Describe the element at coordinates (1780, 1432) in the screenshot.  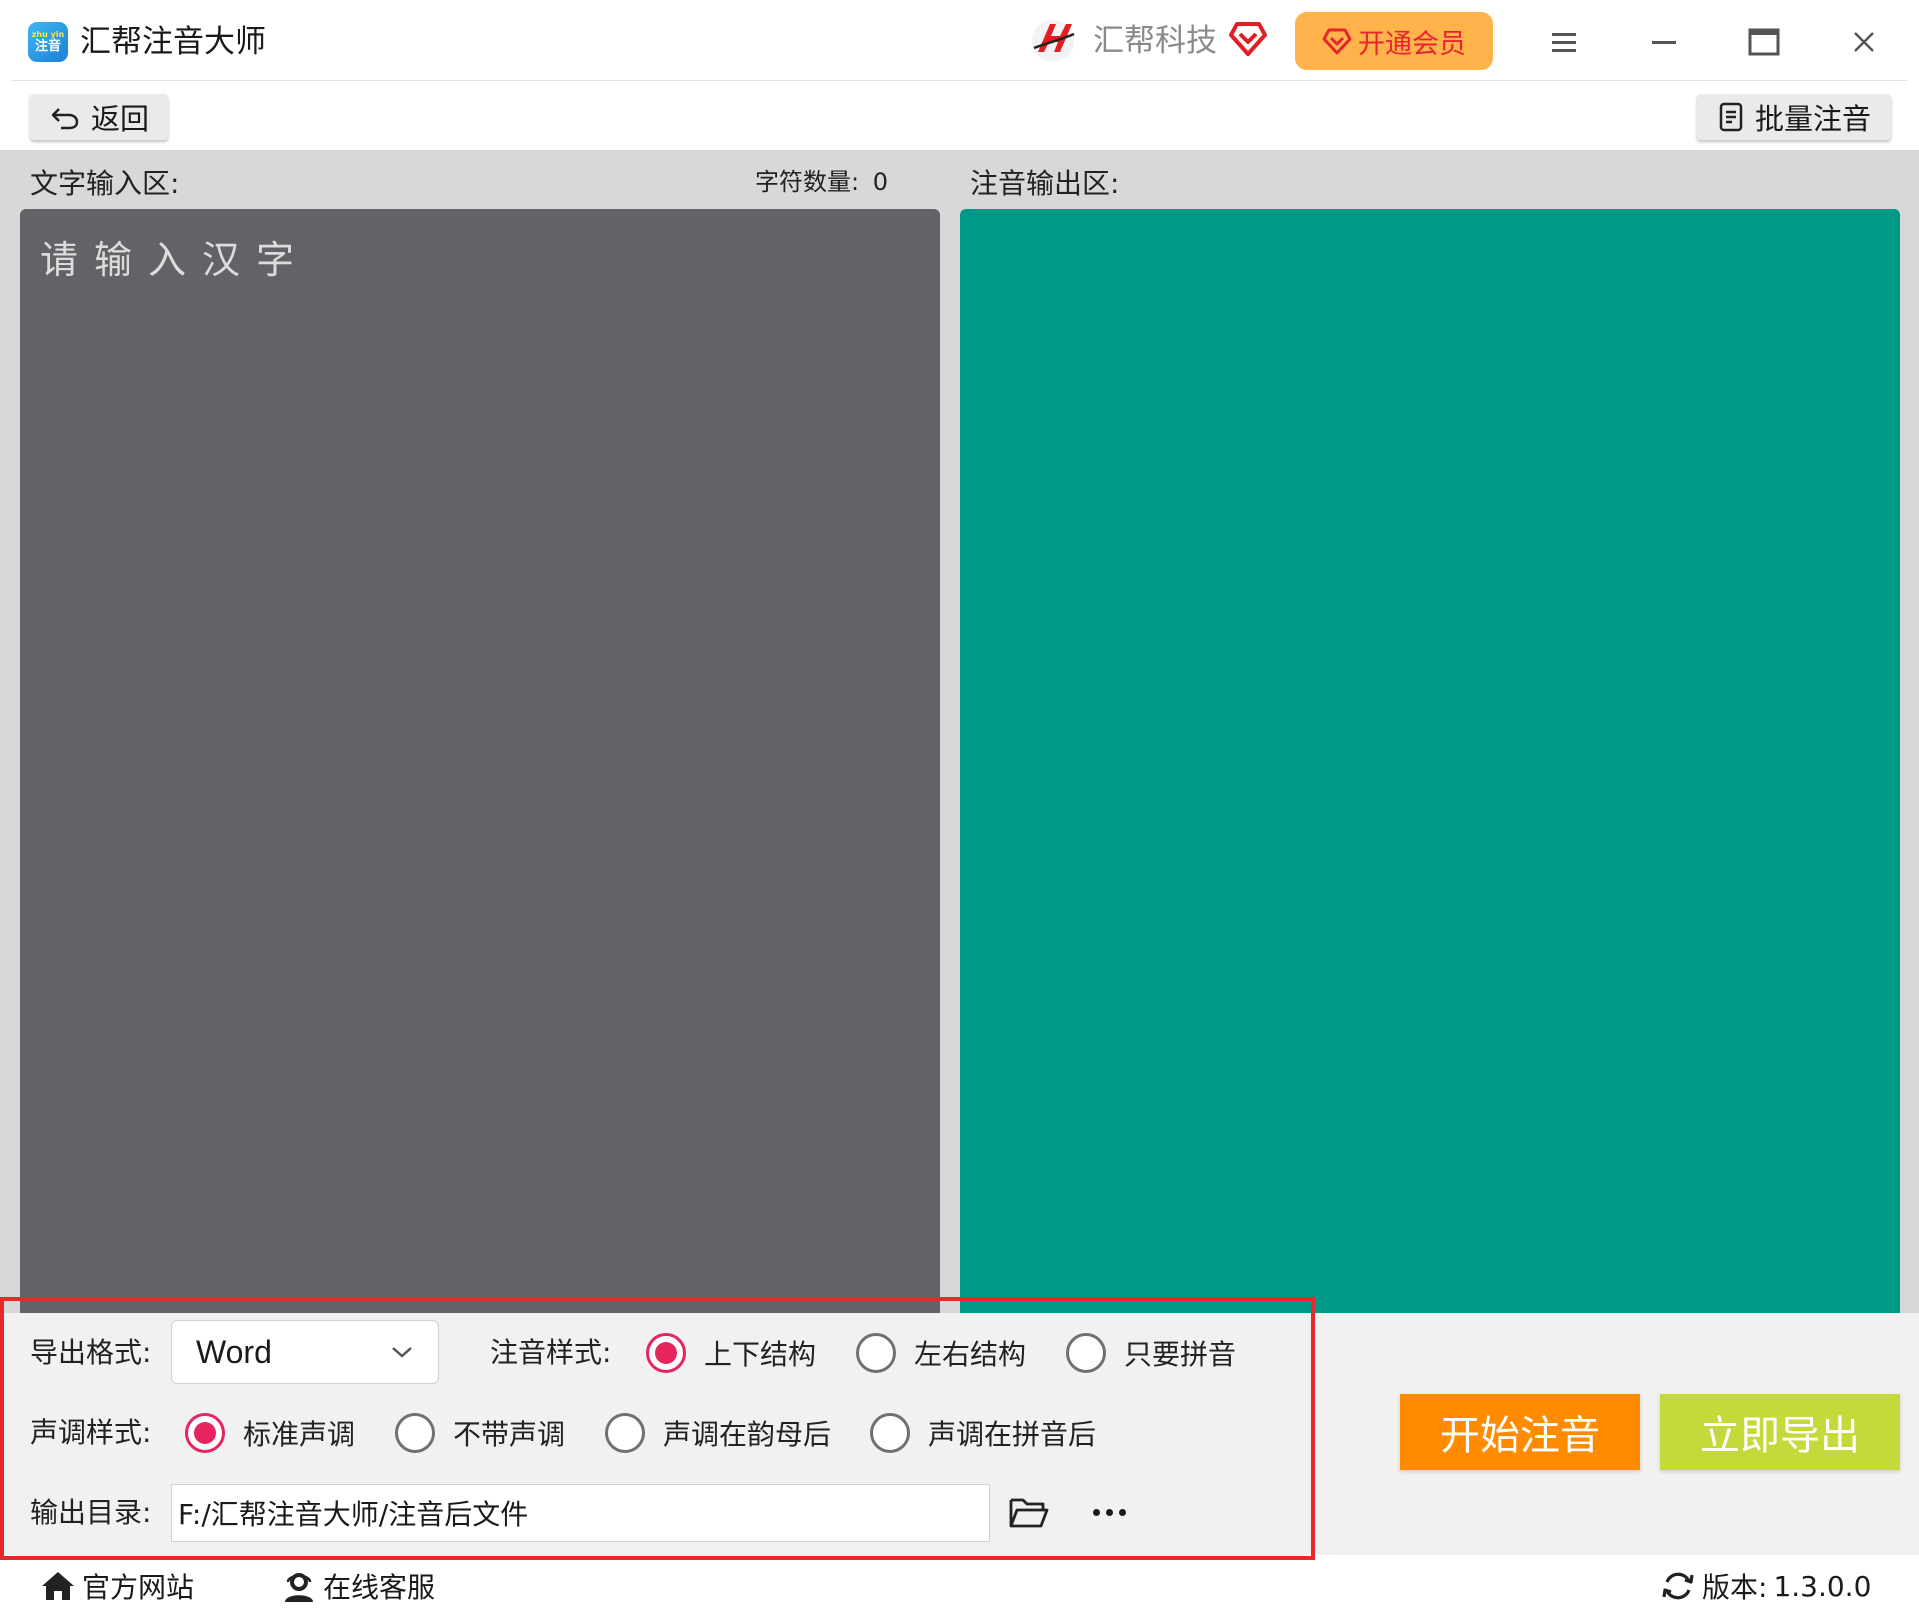
I see `export-now-button: 立即导出` at that location.